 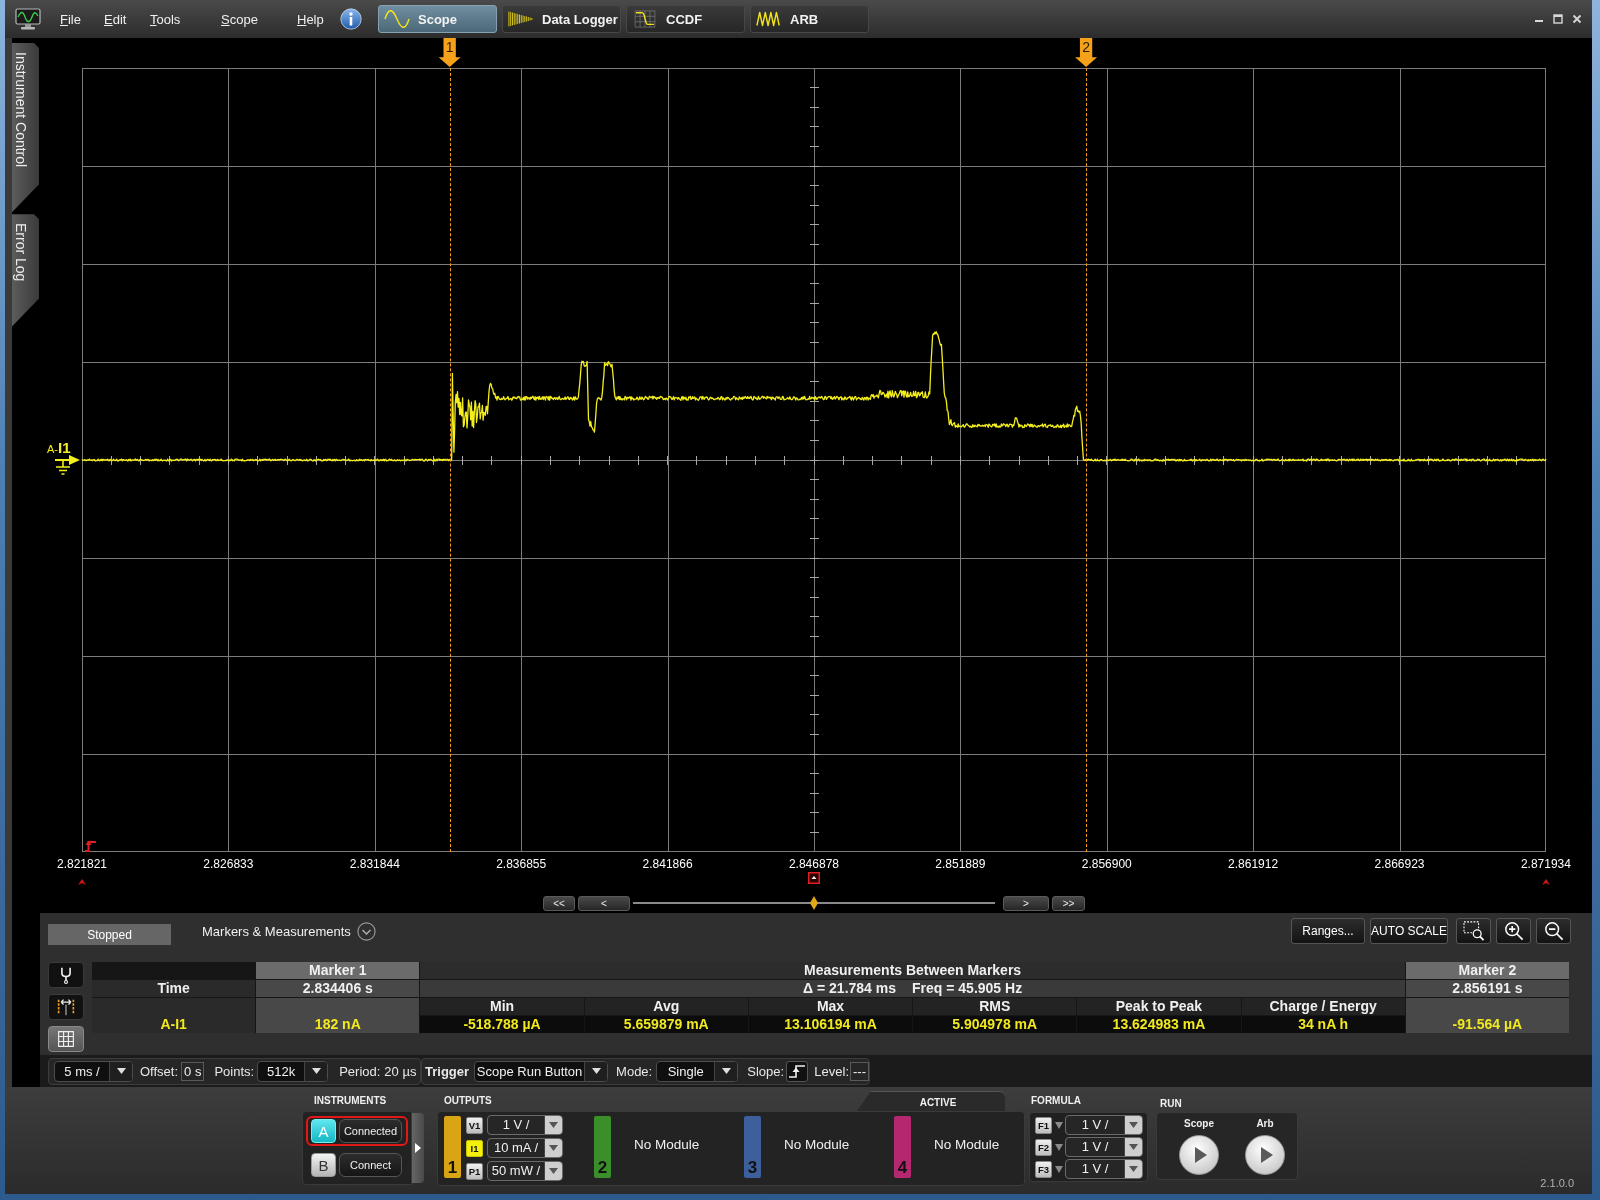 What do you see at coordinates (437, 19) in the screenshot?
I see `mode-tab: Scope` at bounding box center [437, 19].